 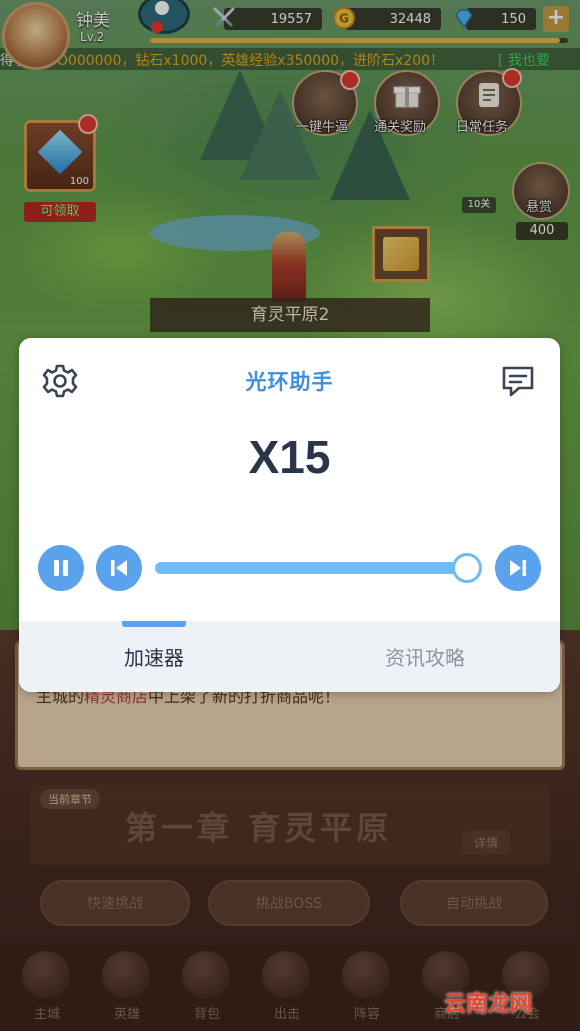 What do you see at coordinates (425, 656) in the screenshot?
I see `tab-news-guides: 资讯攻略` at bounding box center [425, 656].